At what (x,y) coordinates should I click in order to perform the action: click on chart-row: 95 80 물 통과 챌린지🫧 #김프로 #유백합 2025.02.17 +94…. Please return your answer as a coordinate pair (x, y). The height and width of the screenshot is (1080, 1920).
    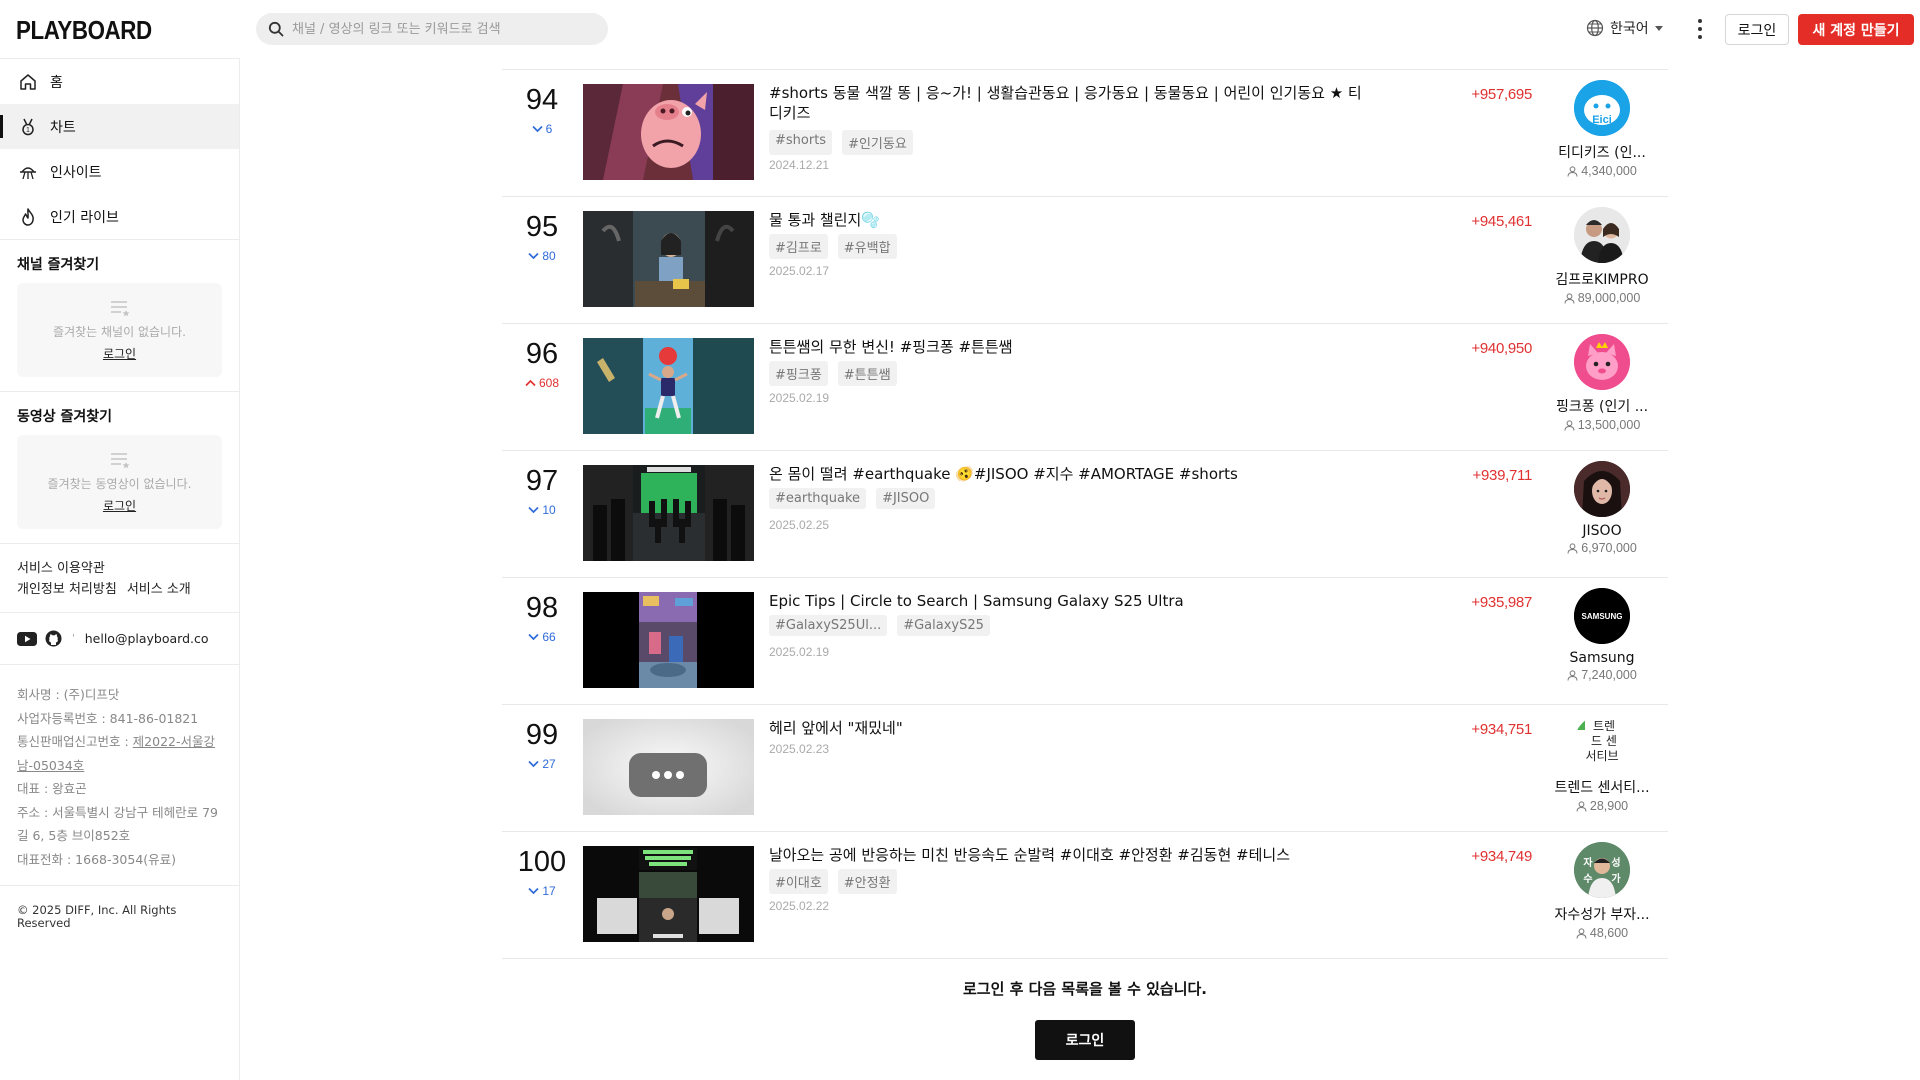
    Looking at the image, I should click on (1085, 260).